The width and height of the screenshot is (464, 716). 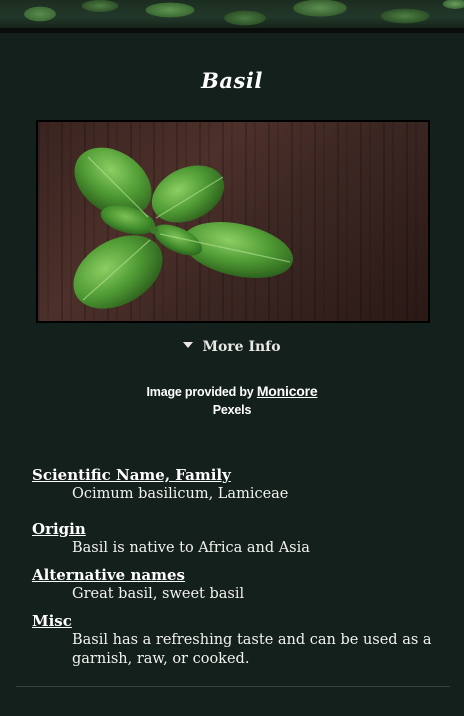 I want to click on credit-source: Pexels, so click(x=232, y=410).